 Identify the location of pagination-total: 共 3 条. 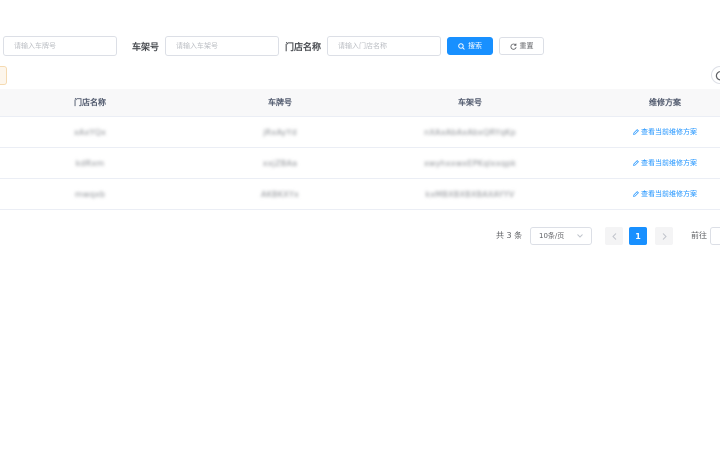
(509, 235).